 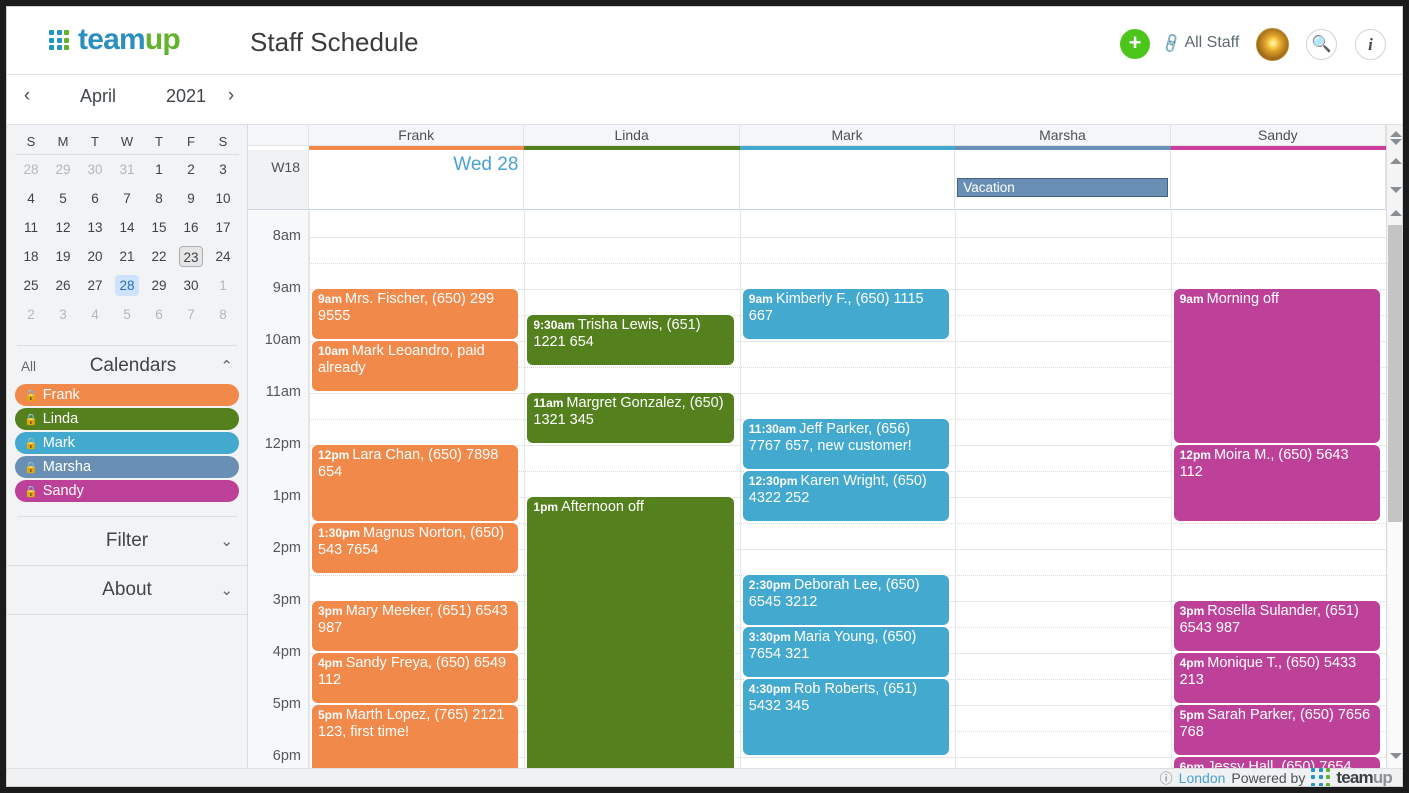 What do you see at coordinates (191, 256) in the screenshot?
I see `mini-calendar-day: 23` at bounding box center [191, 256].